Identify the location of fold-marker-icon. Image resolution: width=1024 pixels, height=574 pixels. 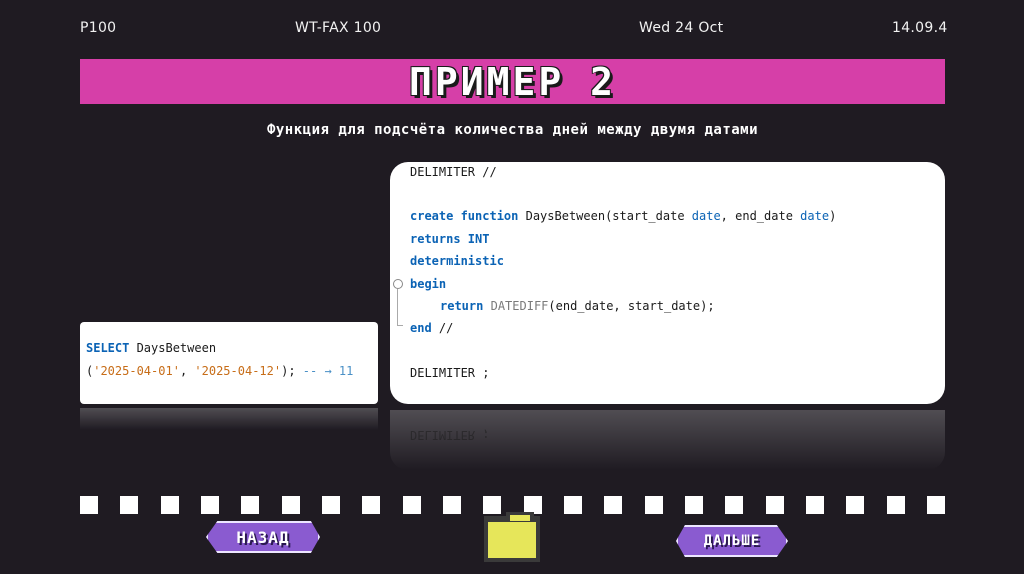
(398, 284).